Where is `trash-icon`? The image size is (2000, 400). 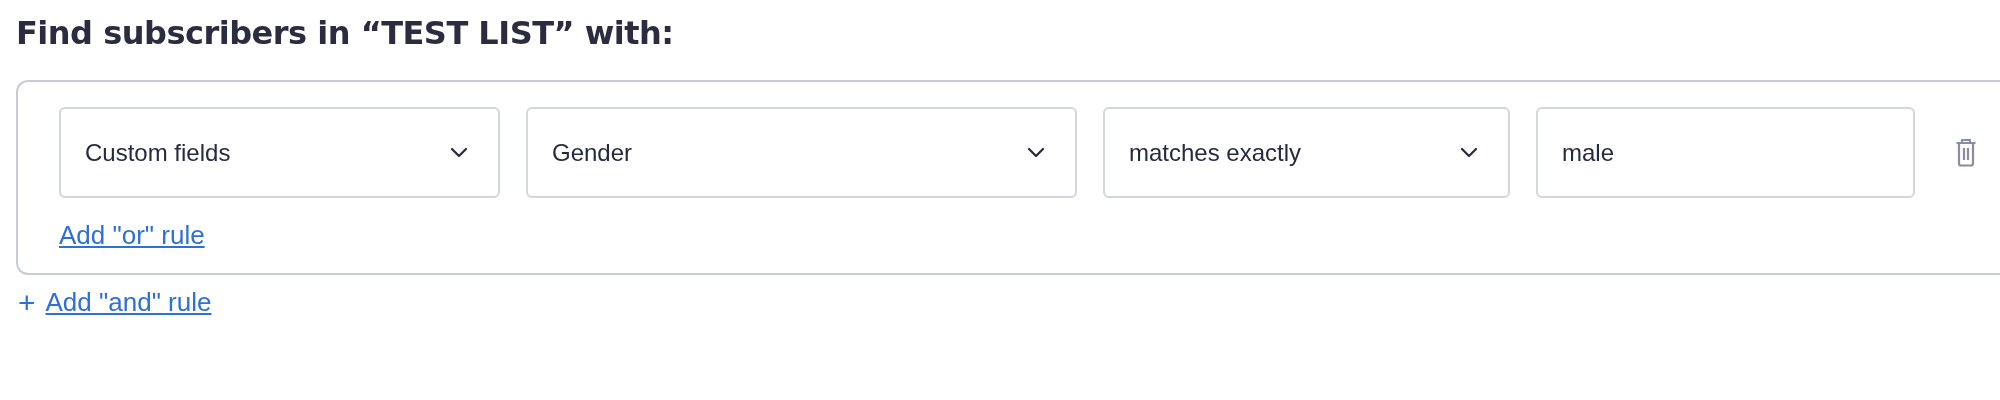 trash-icon is located at coordinates (1966, 152).